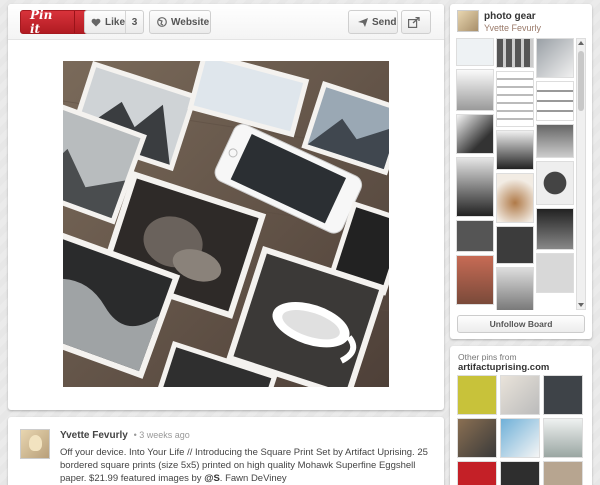  What do you see at coordinates (581, 305) in the screenshot?
I see `scroll-down-icon` at bounding box center [581, 305].